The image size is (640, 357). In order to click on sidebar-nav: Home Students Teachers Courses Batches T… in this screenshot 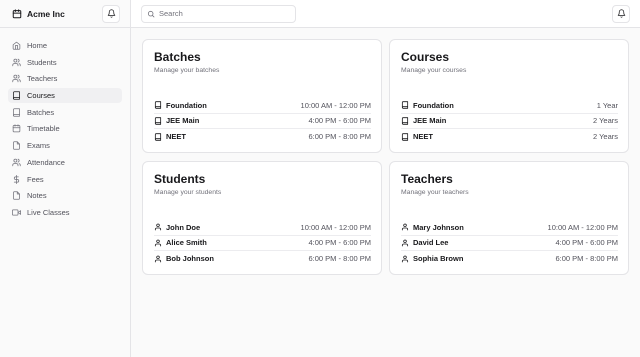, I will do `click(65, 124)`.